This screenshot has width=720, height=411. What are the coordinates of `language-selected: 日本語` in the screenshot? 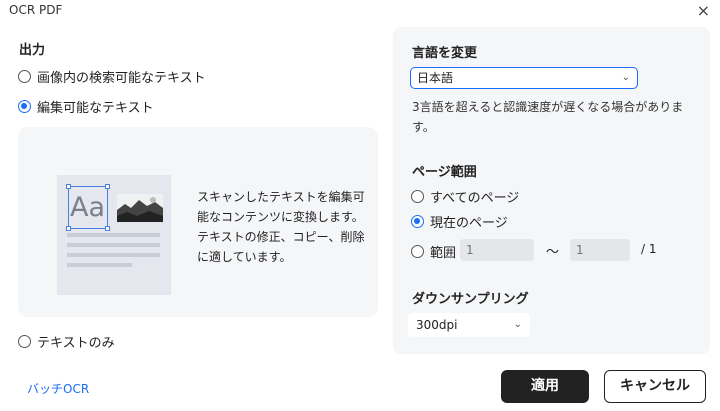 It's located at (435, 78).